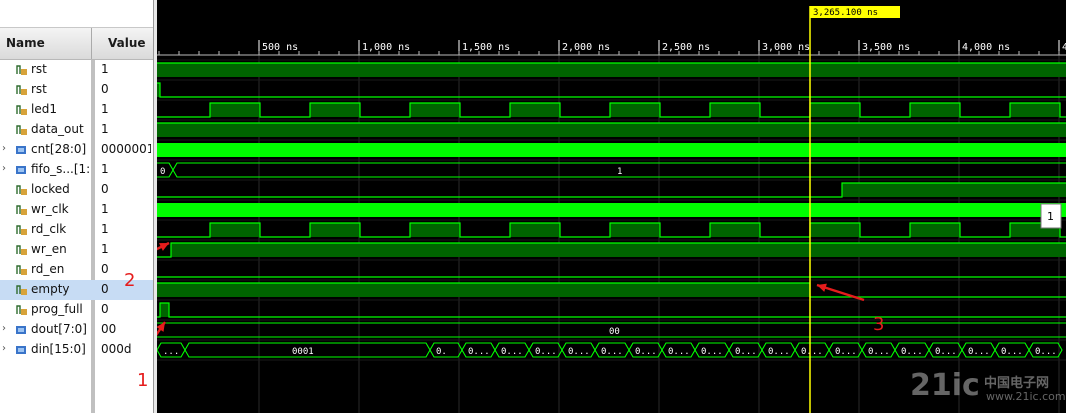 Image resolution: width=1066 pixels, height=413 pixels. I want to click on wave-cnt-dense, so click(611, 150).